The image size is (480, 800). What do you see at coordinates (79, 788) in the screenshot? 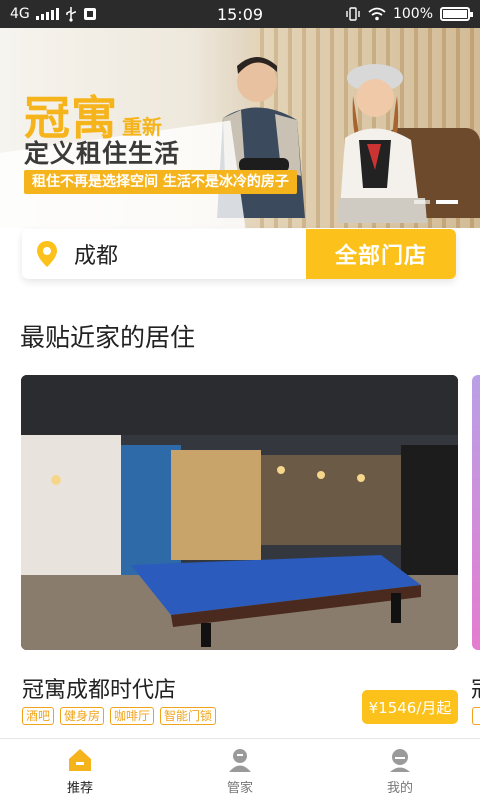
I see `tab-label-recommend: 推荐` at bounding box center [79, 788].